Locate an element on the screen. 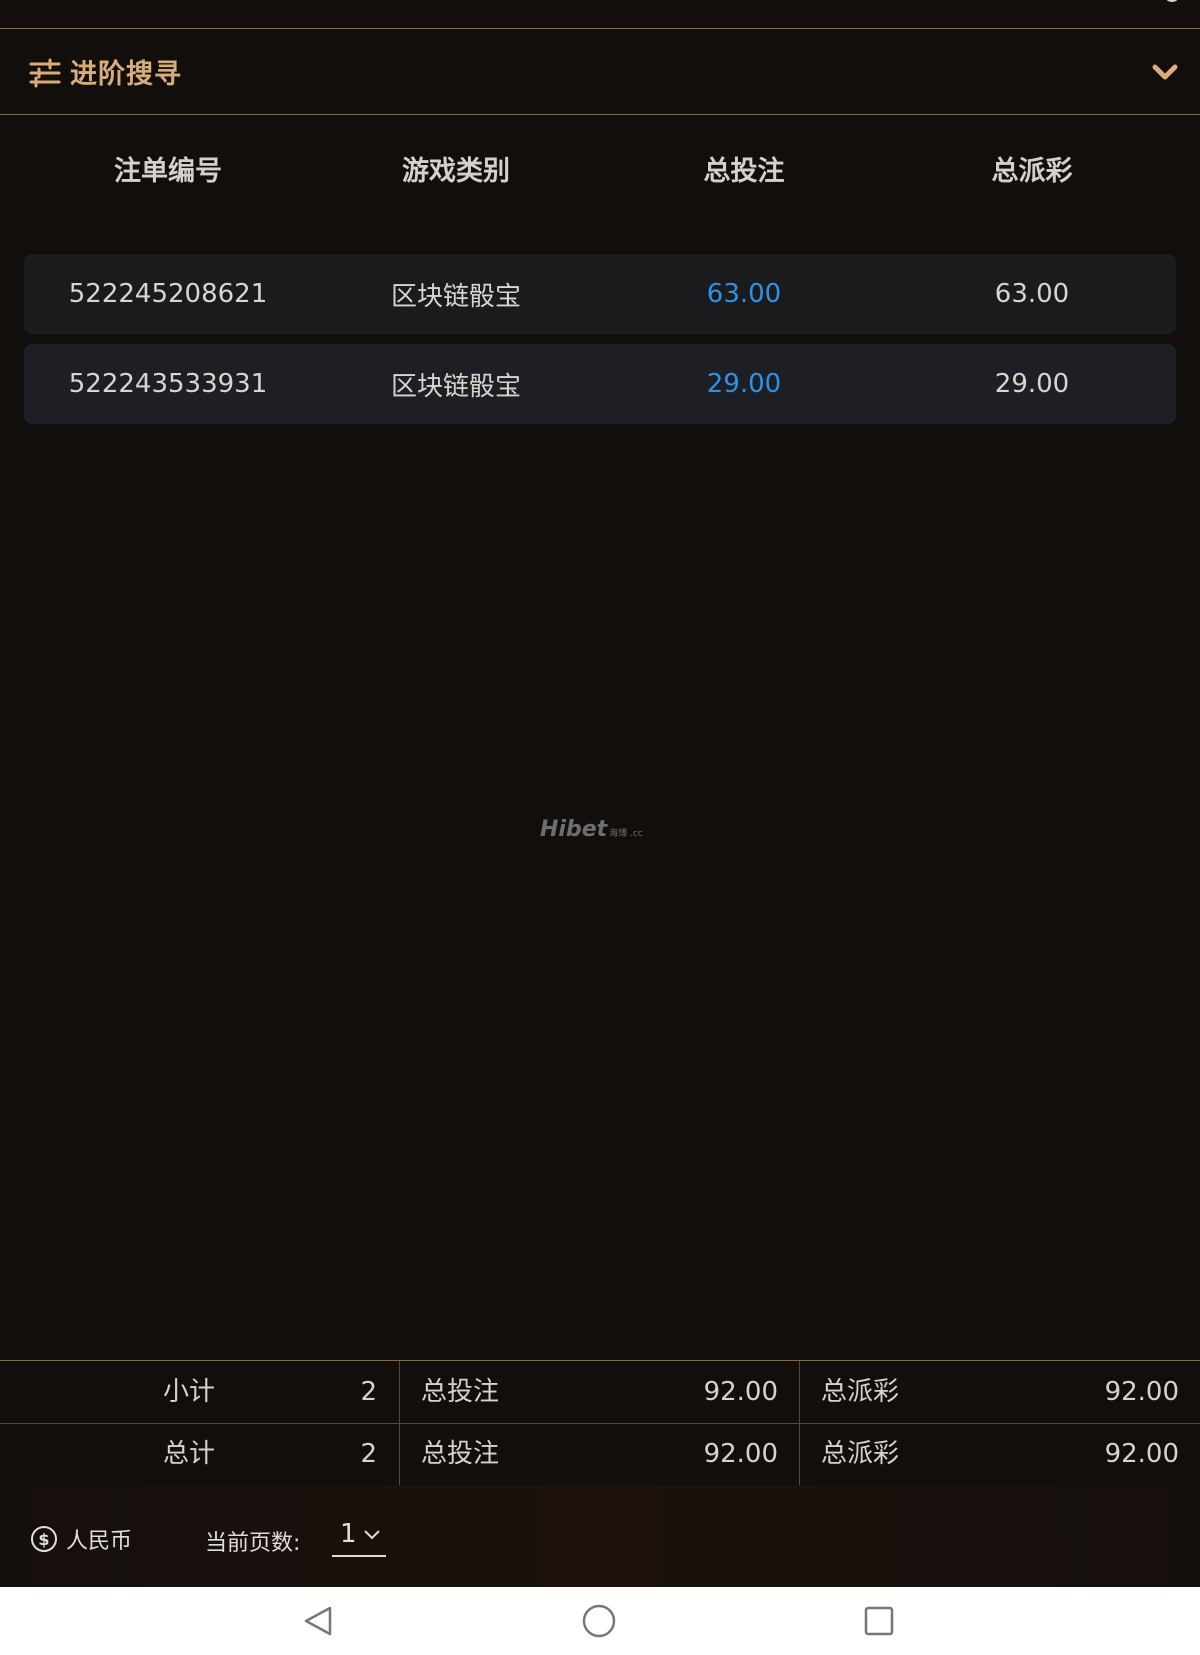  total-row: 总计 2 总投注 92.00 总派彩 92.00 is located at coordinates (600, 1454).